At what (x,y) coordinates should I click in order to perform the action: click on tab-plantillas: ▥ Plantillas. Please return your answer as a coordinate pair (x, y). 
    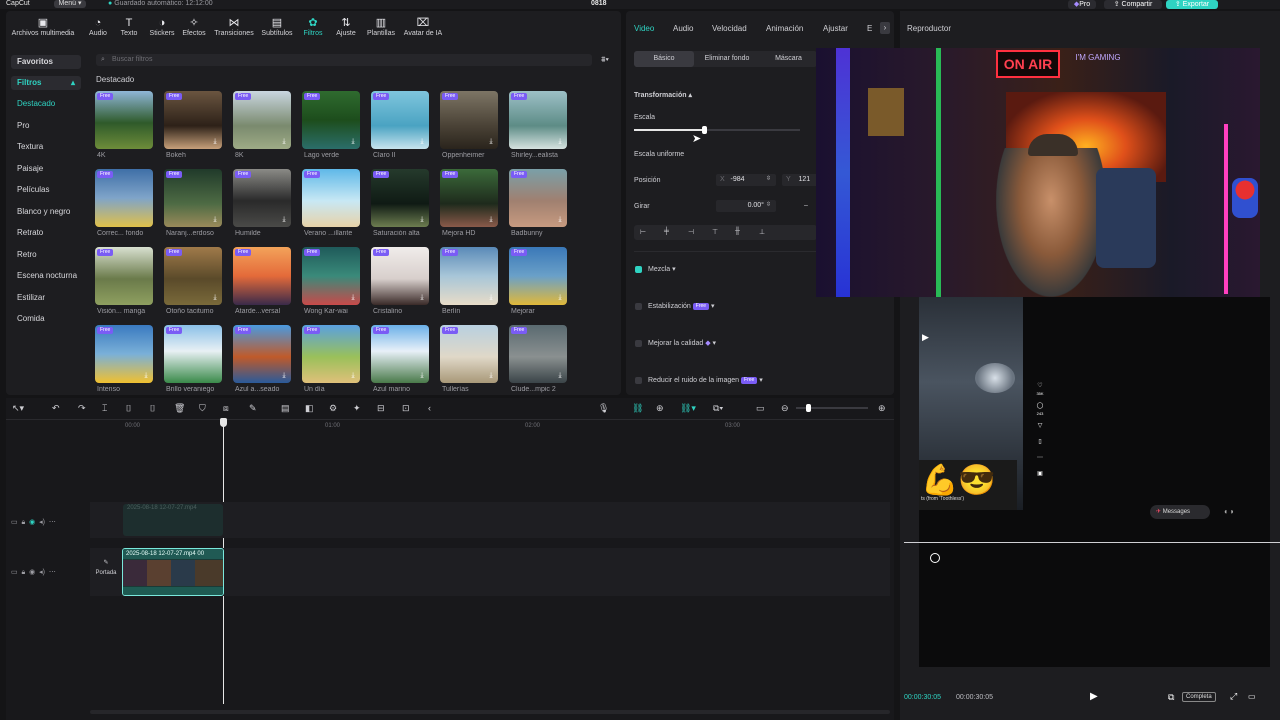
    Looking at the image, I should click on (381, 30).